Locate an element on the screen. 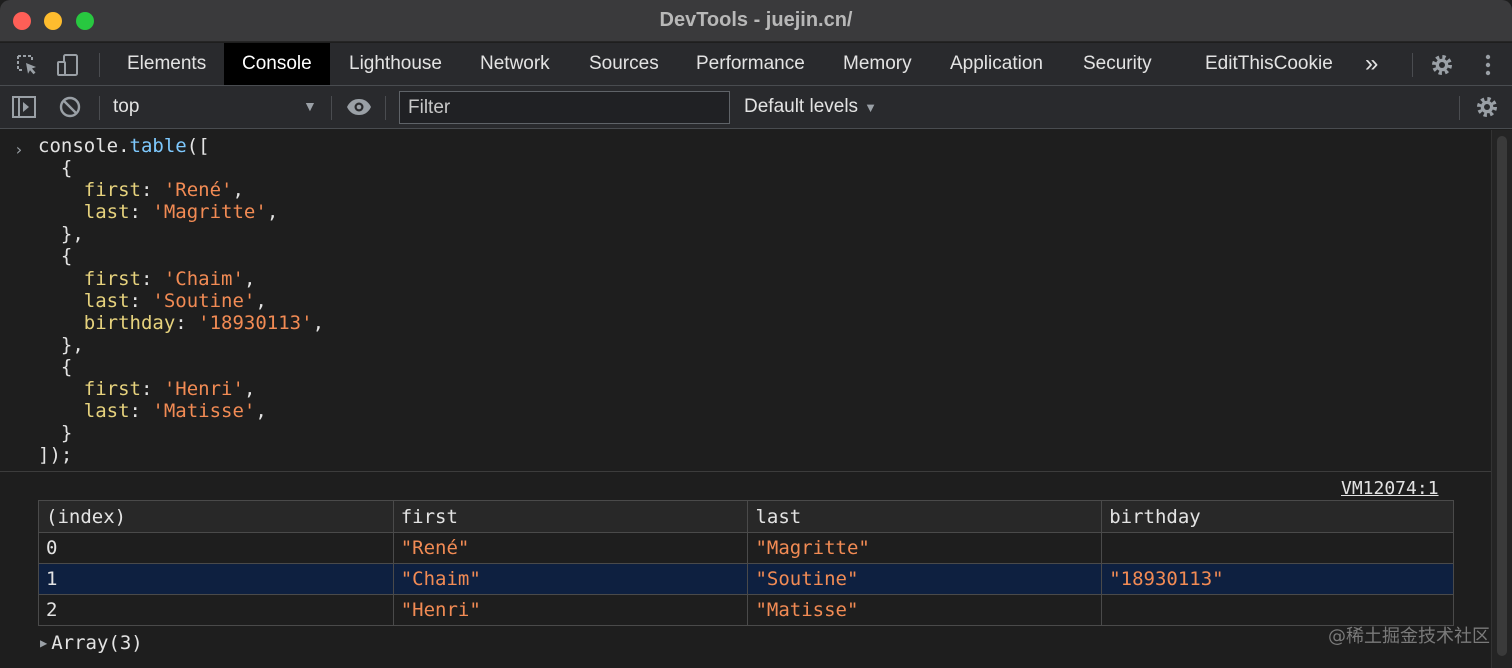 The image size is (1512, 668). device-toolbar-icon is located at coordinates (68, 65).